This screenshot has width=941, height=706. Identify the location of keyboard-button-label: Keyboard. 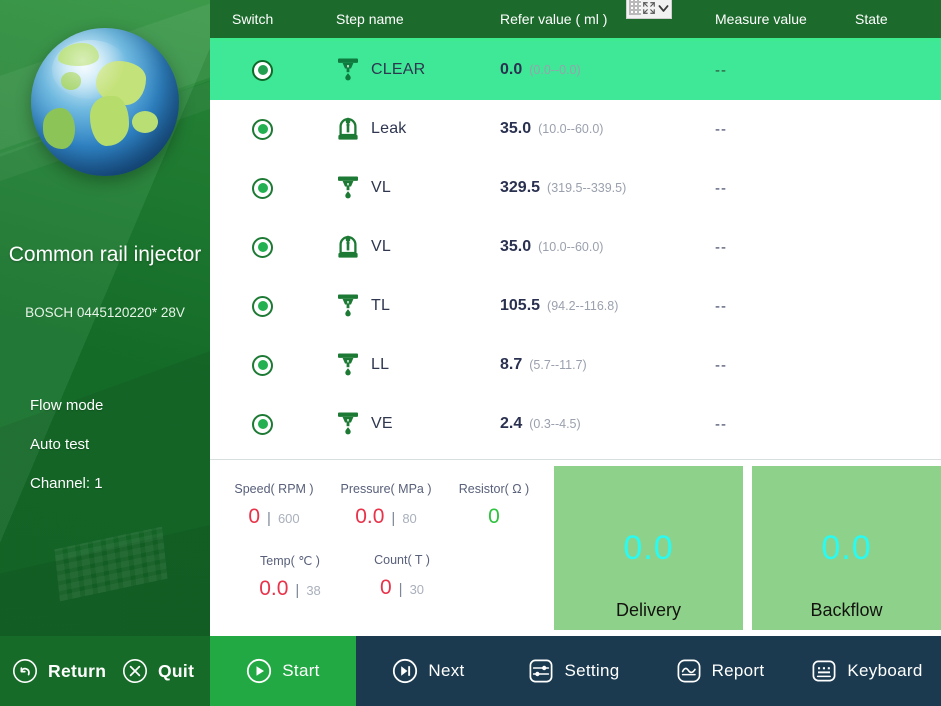
(885, 670).